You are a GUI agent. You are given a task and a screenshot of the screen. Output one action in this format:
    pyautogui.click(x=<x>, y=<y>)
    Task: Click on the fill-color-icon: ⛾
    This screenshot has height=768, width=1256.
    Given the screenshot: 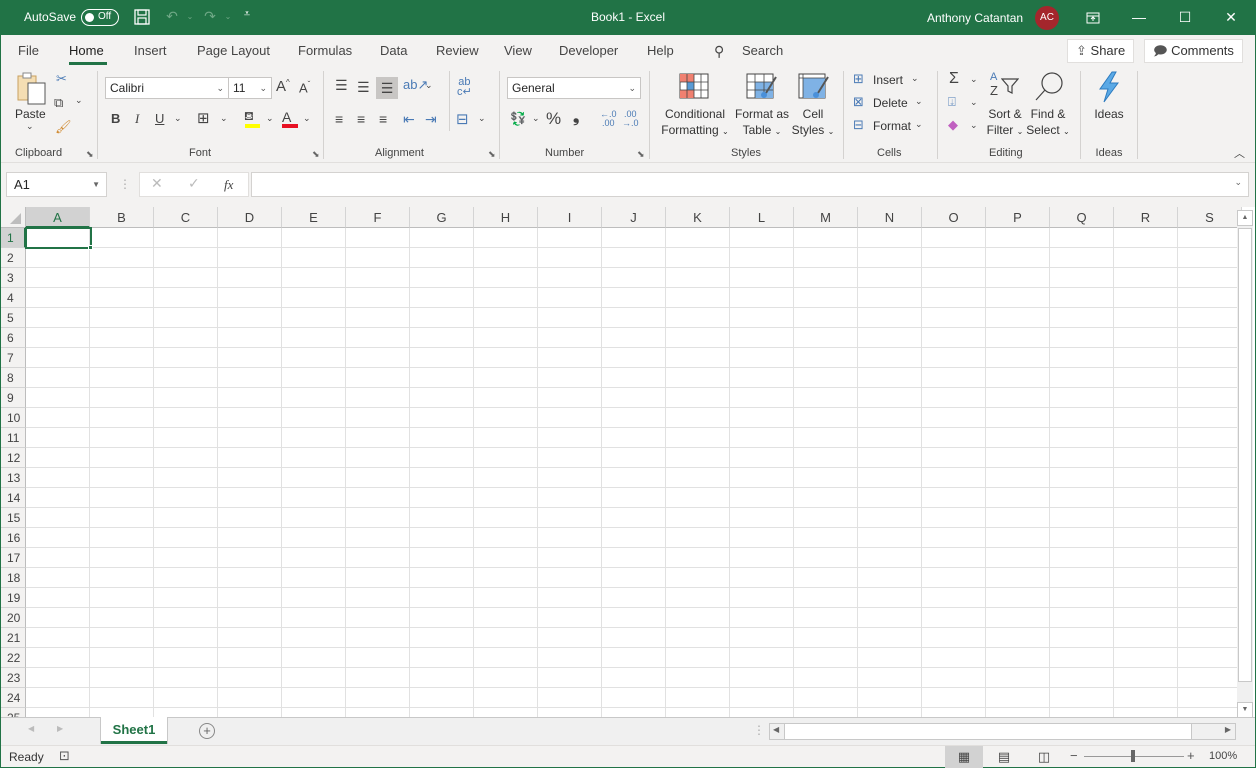 What is the action you would take?
    pyautogui.click(x=253, y=119)
    